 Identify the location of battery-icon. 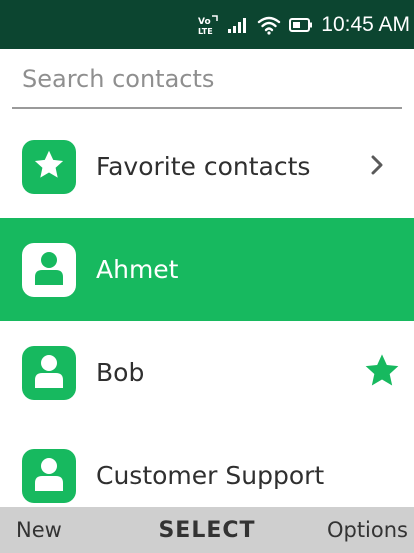
(301, 25).